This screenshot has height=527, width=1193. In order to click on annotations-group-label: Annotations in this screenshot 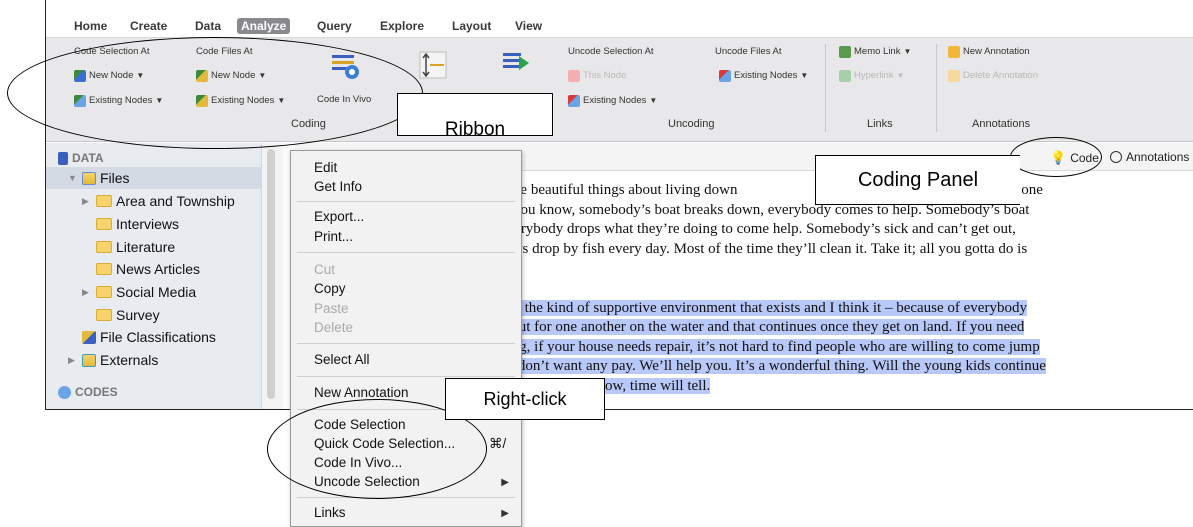, I will do `click(1001, 124)`.